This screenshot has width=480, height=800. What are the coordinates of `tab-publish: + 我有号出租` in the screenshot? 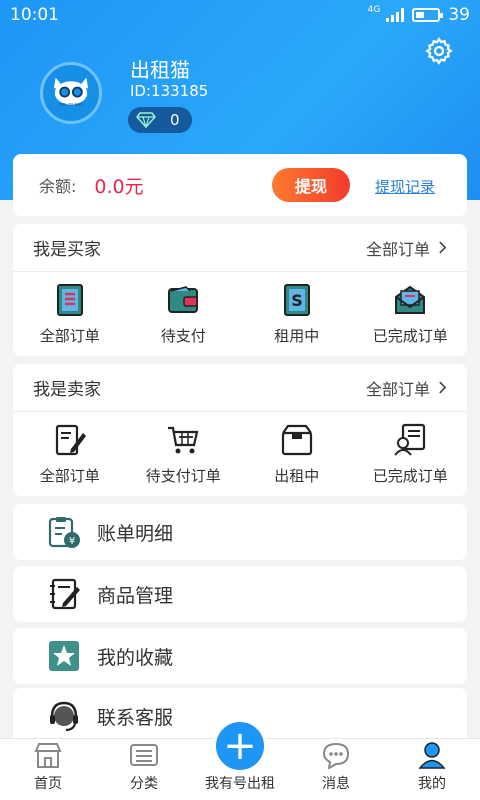 It's located at (240, 759).